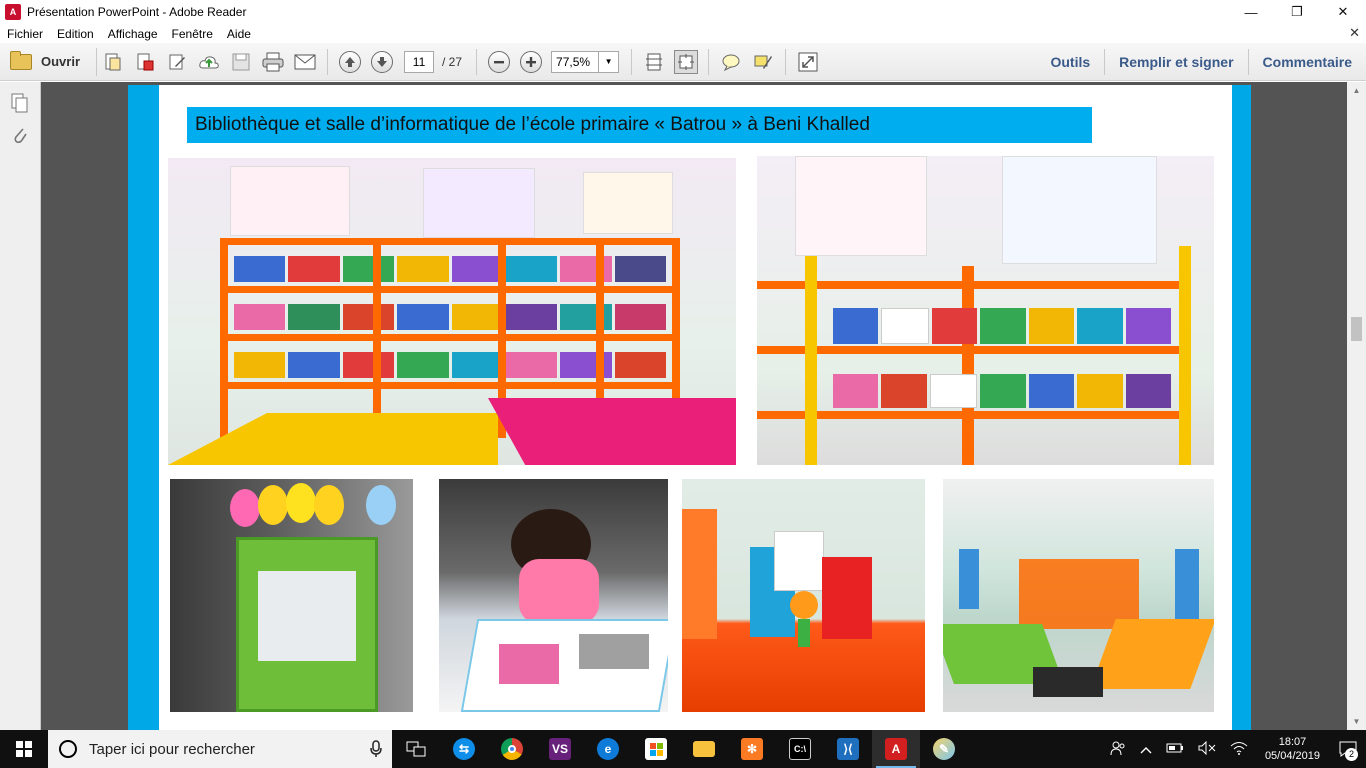 The width and height of the screenshot is (1366, 768). I want to click on vertical-scrollbar: ▲ ▼, so click(1356, 406).